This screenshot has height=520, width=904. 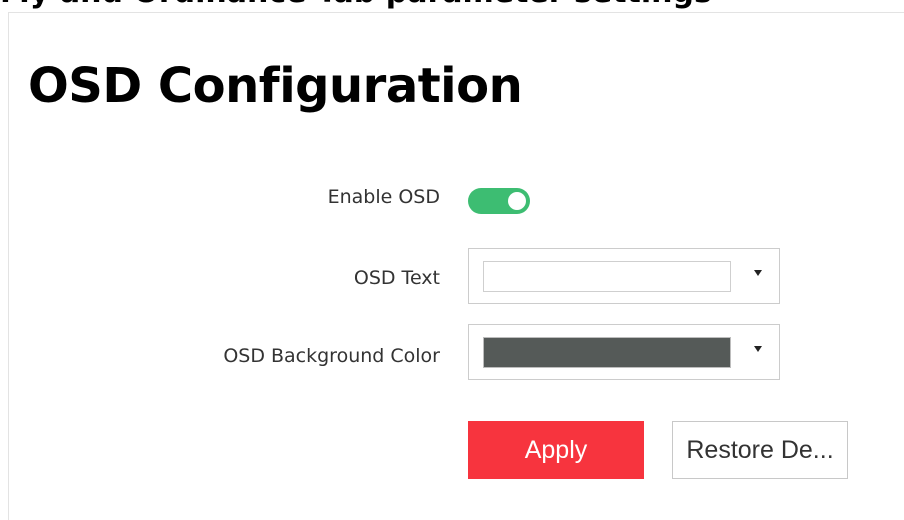 I want to click on toggle-knob, so click(x=517, y=201).